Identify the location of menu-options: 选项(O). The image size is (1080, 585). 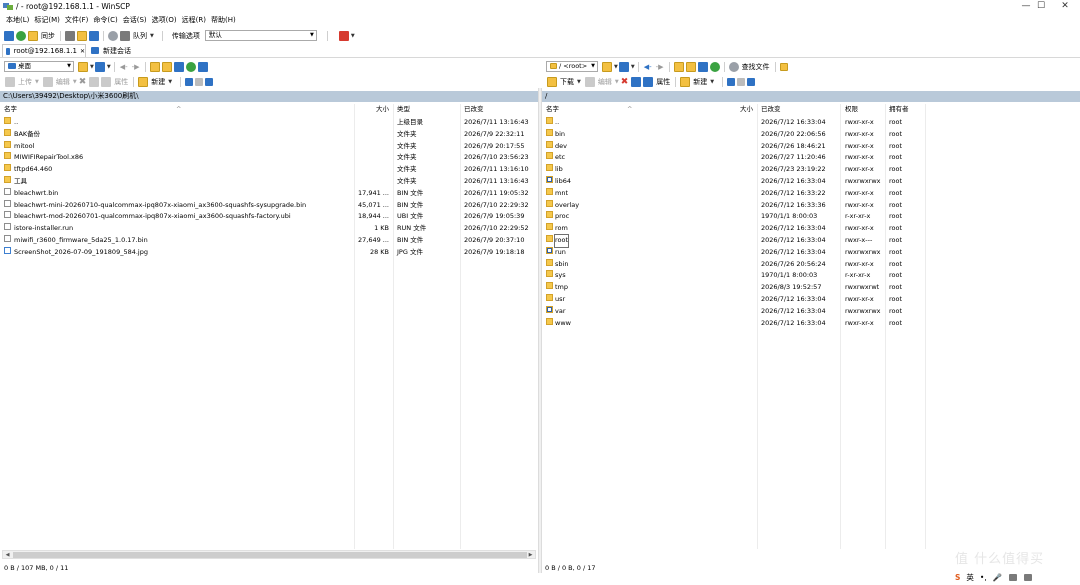
(164, 20).